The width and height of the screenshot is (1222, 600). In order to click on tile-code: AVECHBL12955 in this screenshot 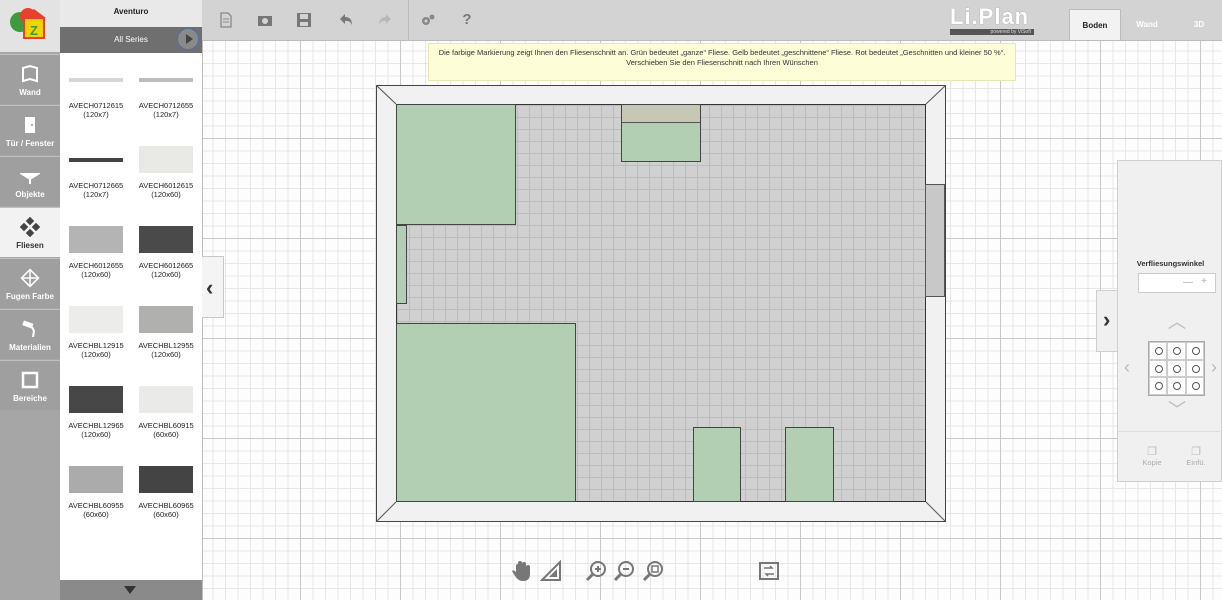, I will do `click(166, 345)`.